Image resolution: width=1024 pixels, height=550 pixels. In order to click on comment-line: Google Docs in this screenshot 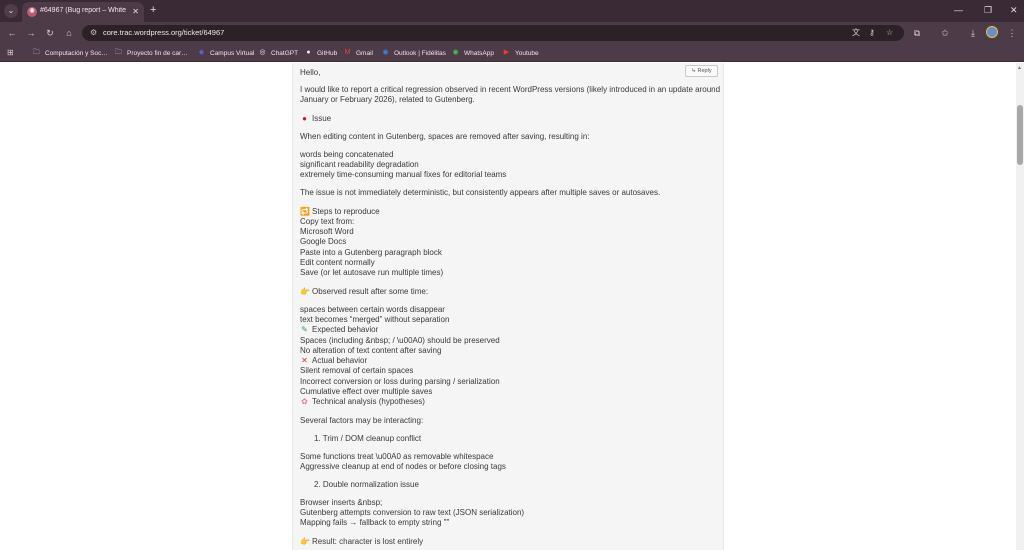, I will do `click(323, 242)`.